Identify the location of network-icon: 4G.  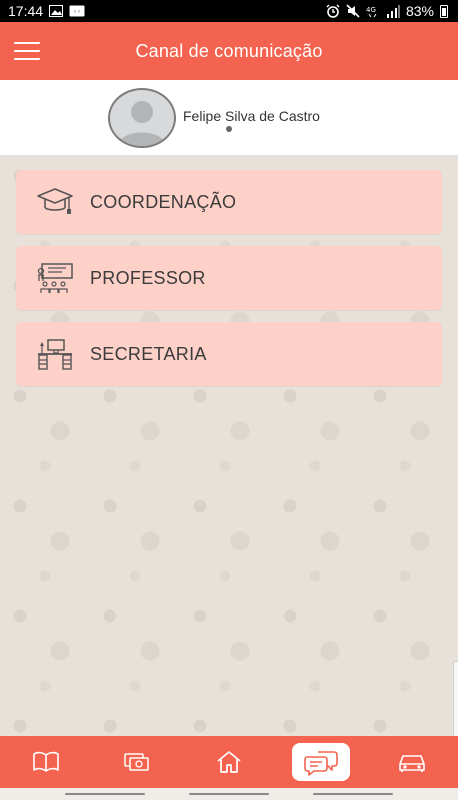
(373, 11).